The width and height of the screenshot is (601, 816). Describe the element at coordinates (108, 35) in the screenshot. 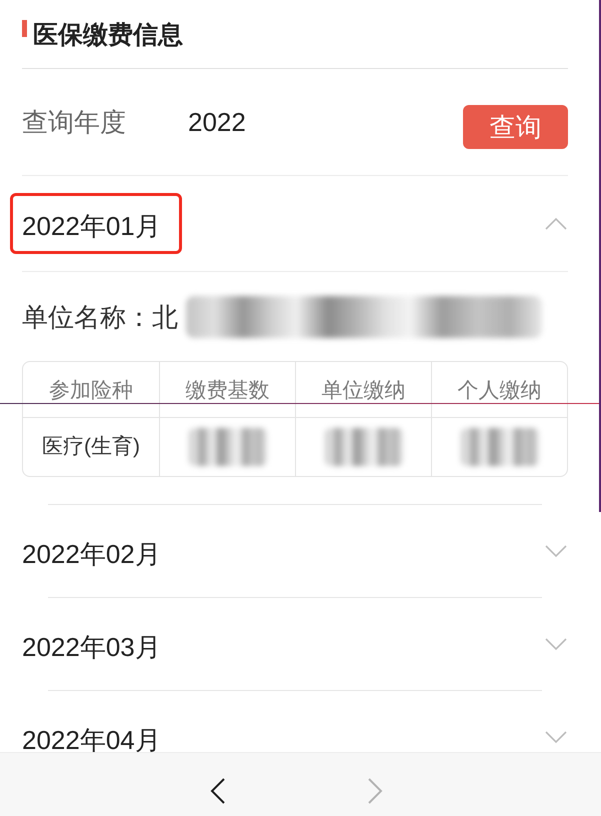

I see `section-title: 医保缴费信息` at that location.